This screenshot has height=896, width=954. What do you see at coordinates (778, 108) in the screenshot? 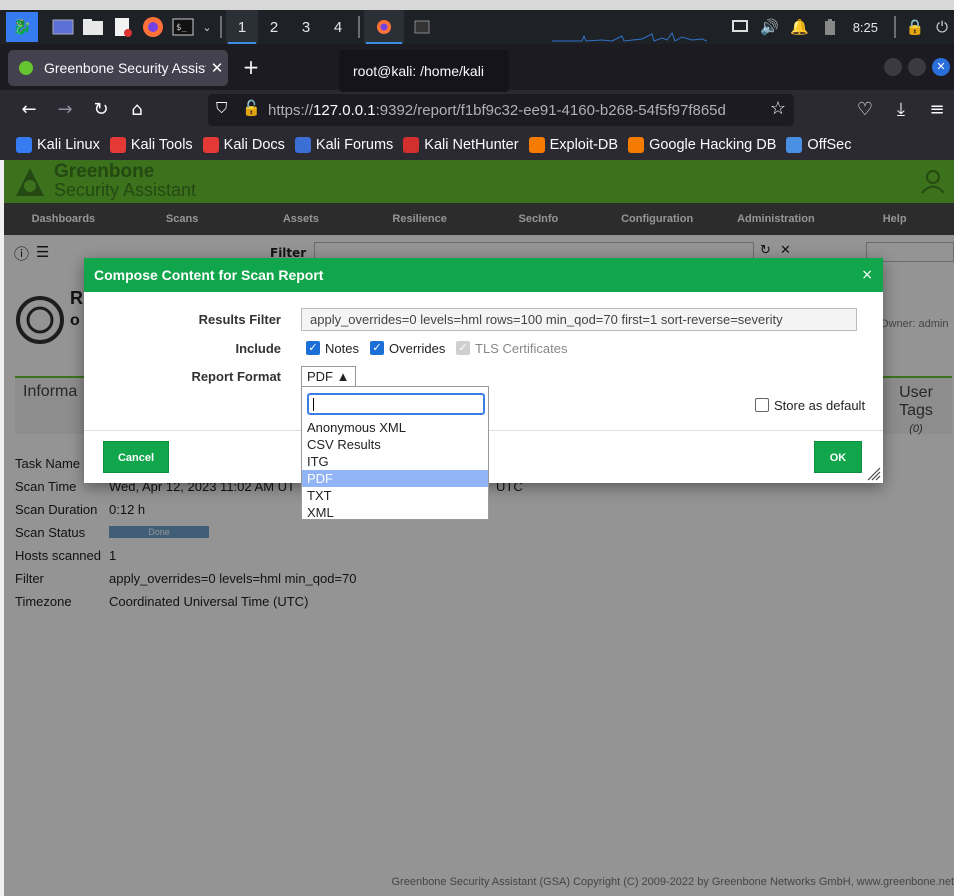
I see `bookmark-star-icon: ☆` at bounding box center [778, 108].